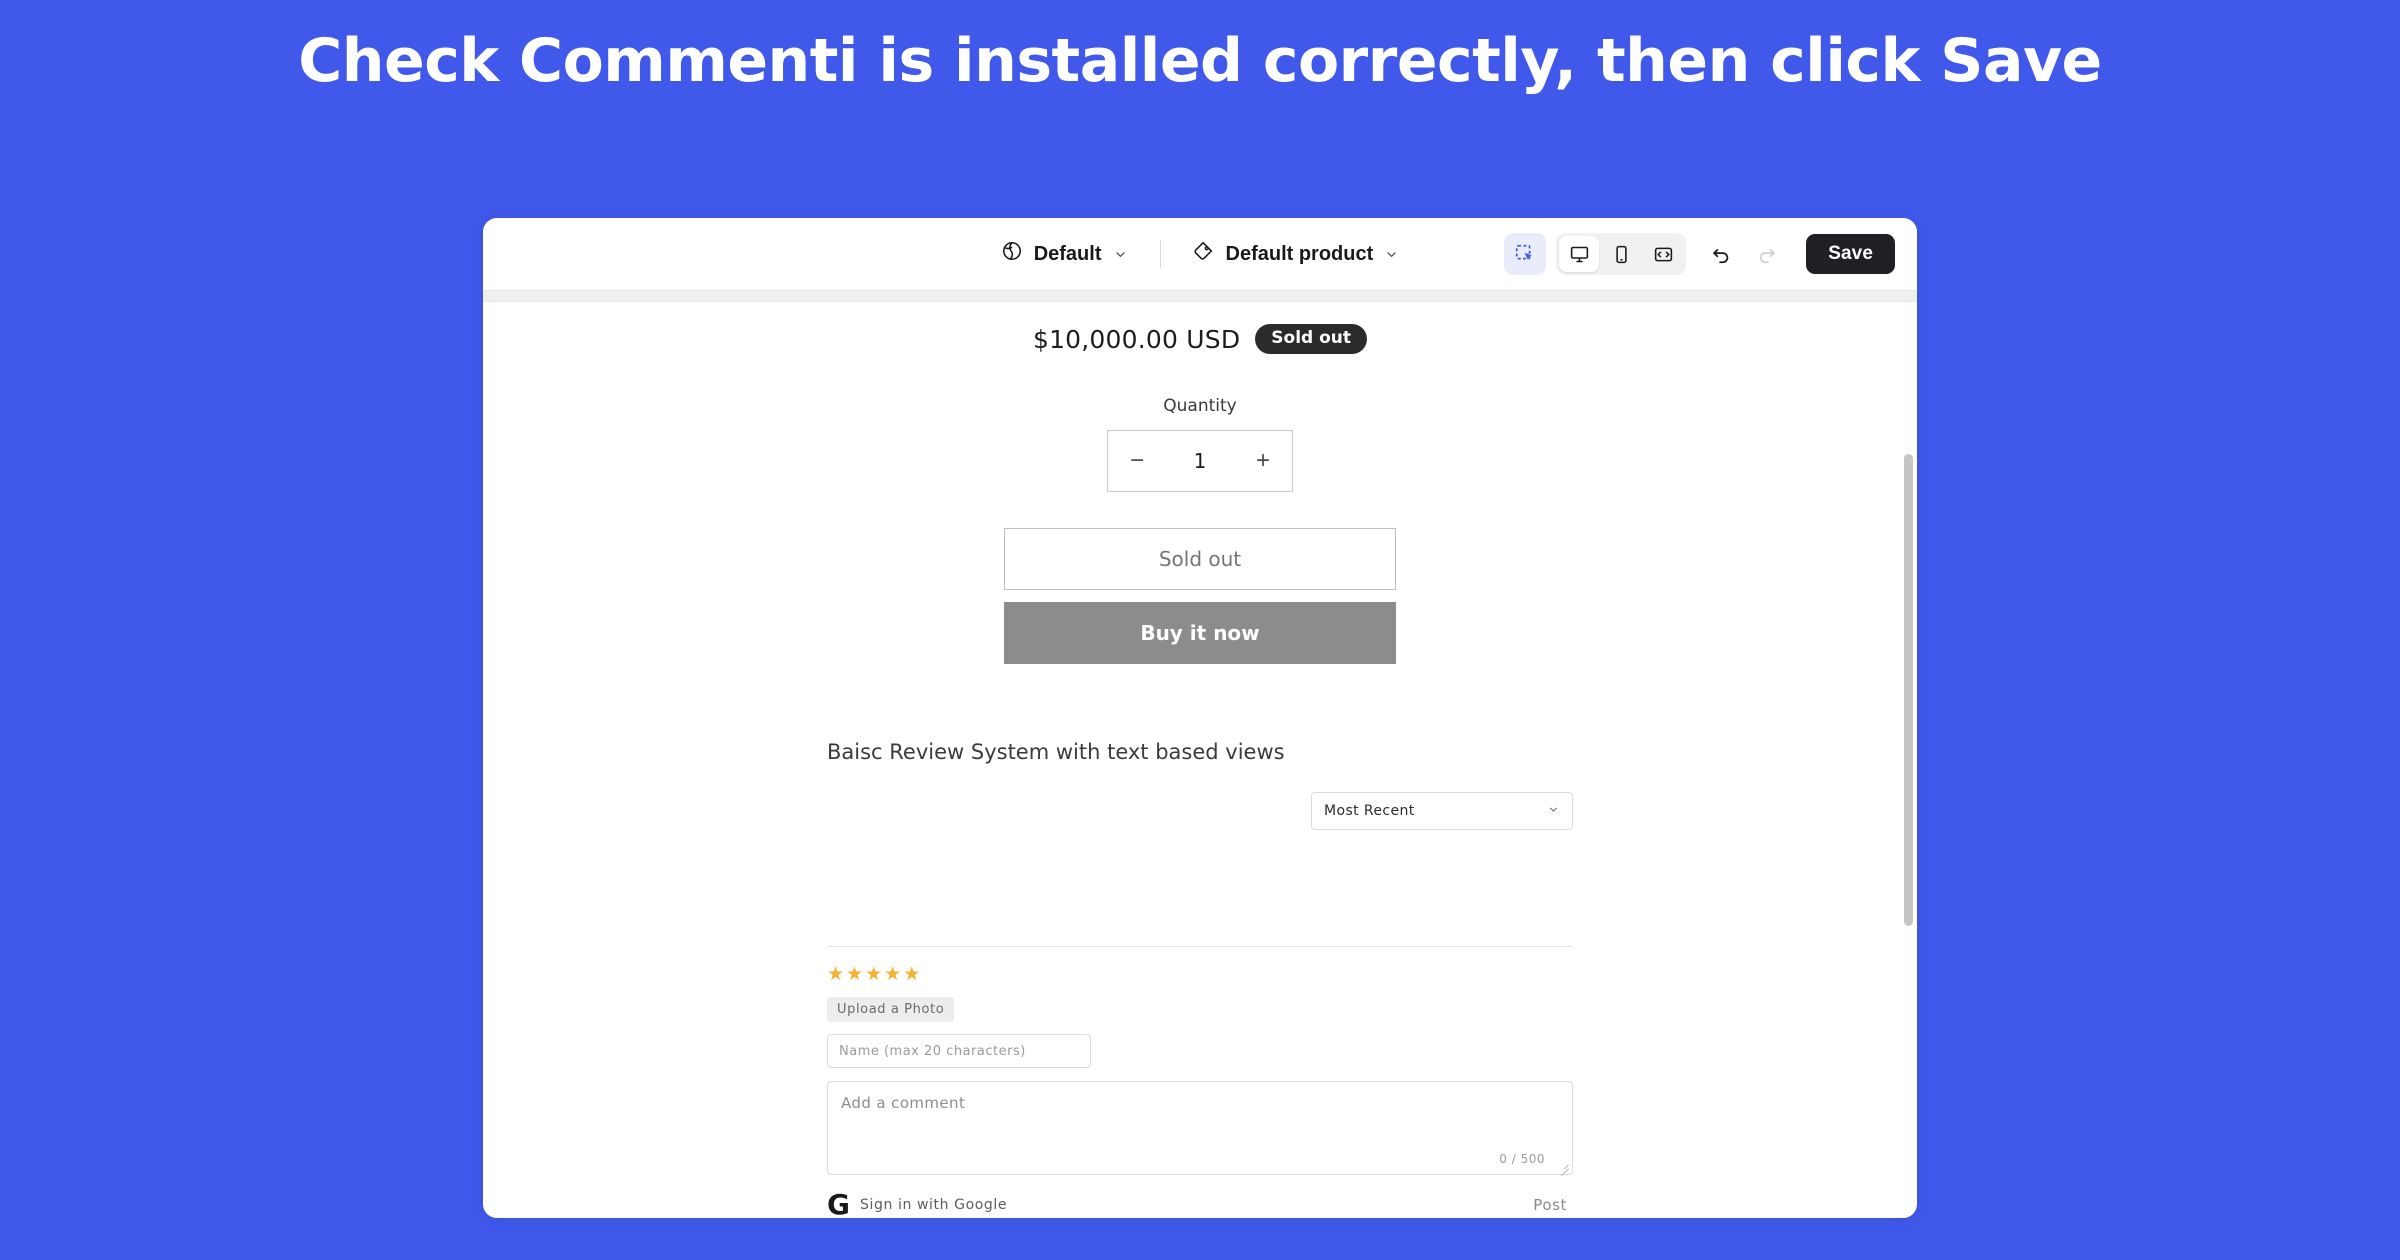  Describe the element at coordinates (1012, 254) in the screenshot. I see `globe-icon` at that location.